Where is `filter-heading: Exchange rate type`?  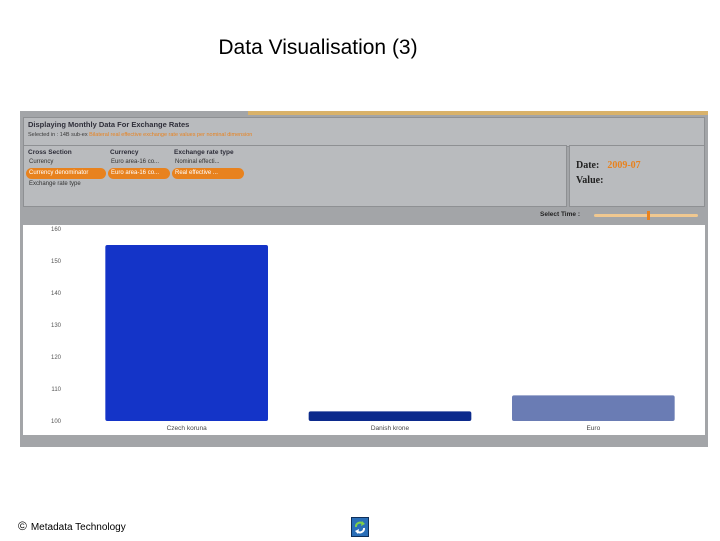 filter-heading: Exchange rate type is located at coordinates (204, 152).